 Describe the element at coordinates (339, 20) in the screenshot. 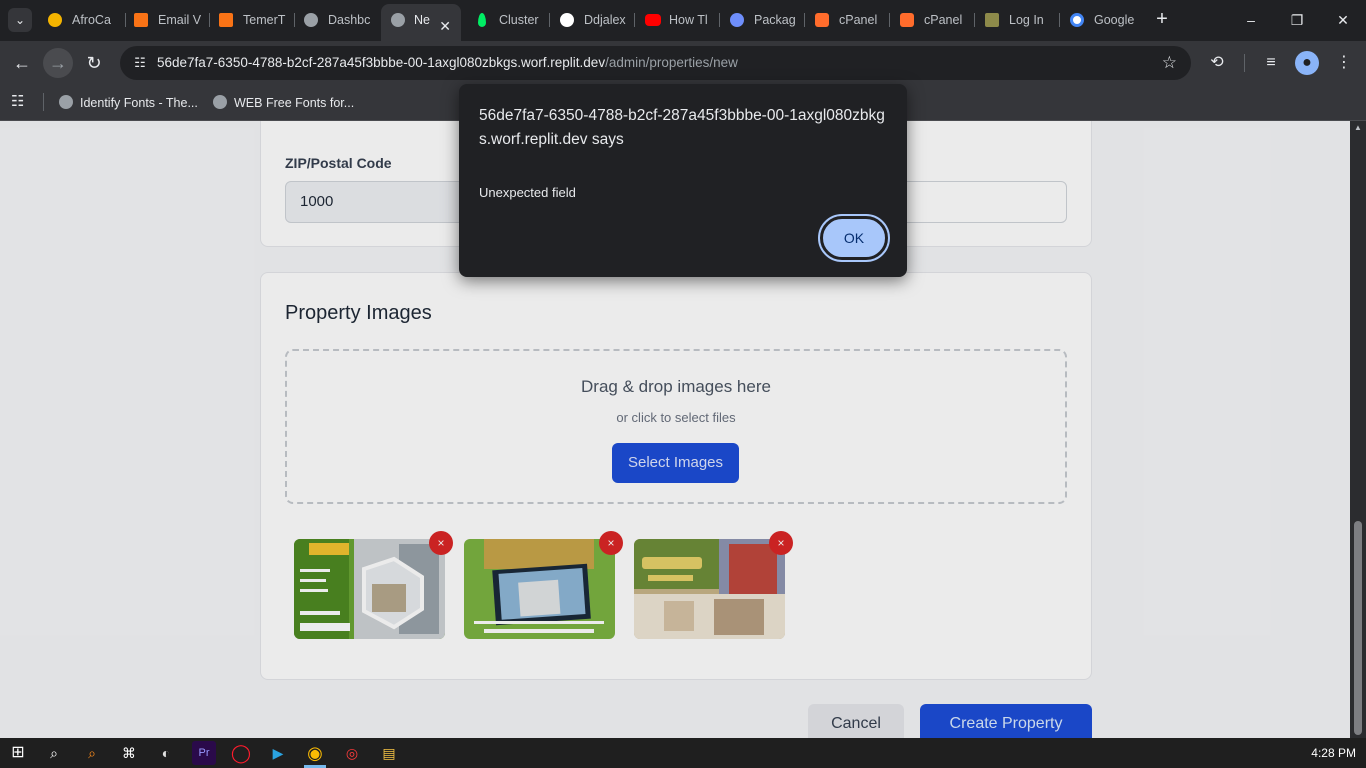

I see `tab-dashboard: Dashbc` at that location.